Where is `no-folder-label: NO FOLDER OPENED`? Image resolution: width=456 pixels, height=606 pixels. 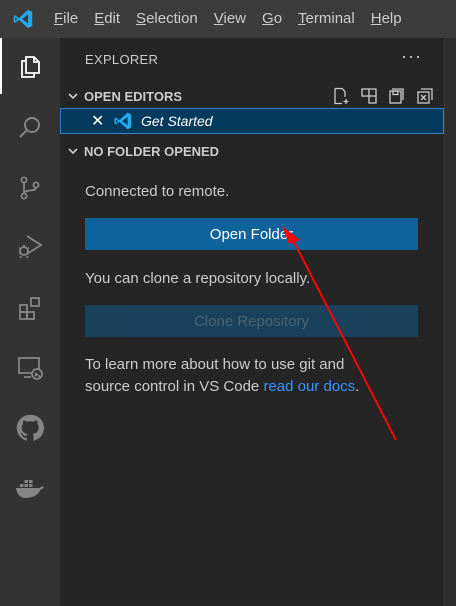 no-folder-label: NO FOLDER OPENED is located at coordinates (152, 151).